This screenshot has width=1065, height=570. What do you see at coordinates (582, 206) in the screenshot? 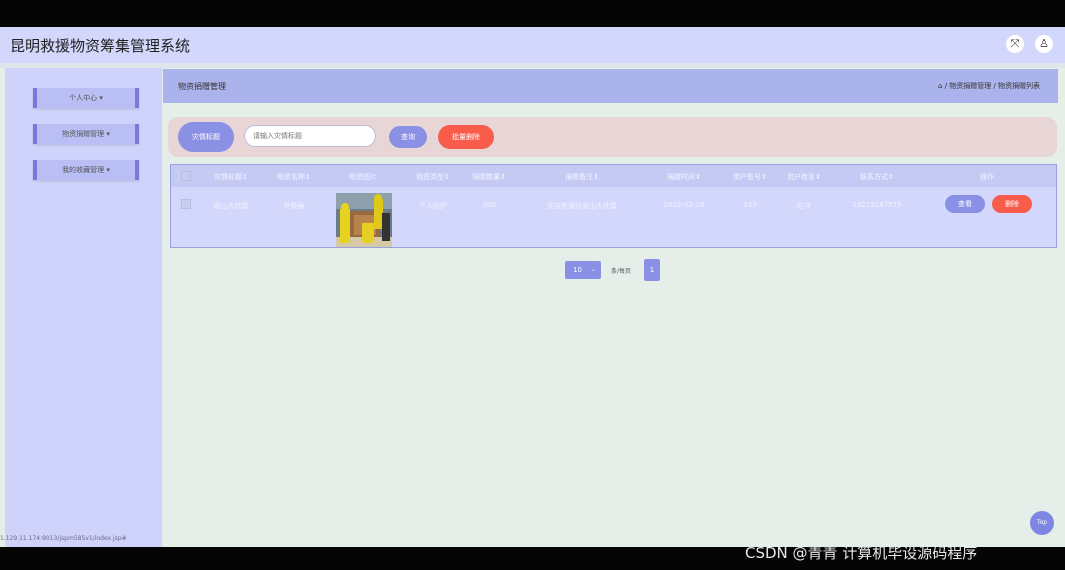
I see `cell-remark: 支持救援给唐山大地震` at bounding box center [582, 206].